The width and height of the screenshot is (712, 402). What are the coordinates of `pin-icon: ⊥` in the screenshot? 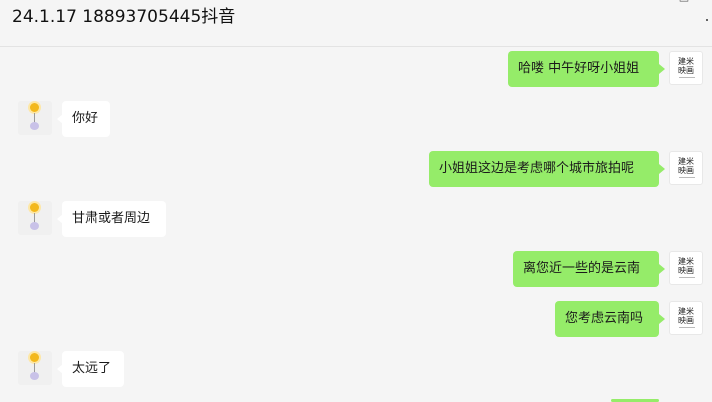 It's located at (617, 1).